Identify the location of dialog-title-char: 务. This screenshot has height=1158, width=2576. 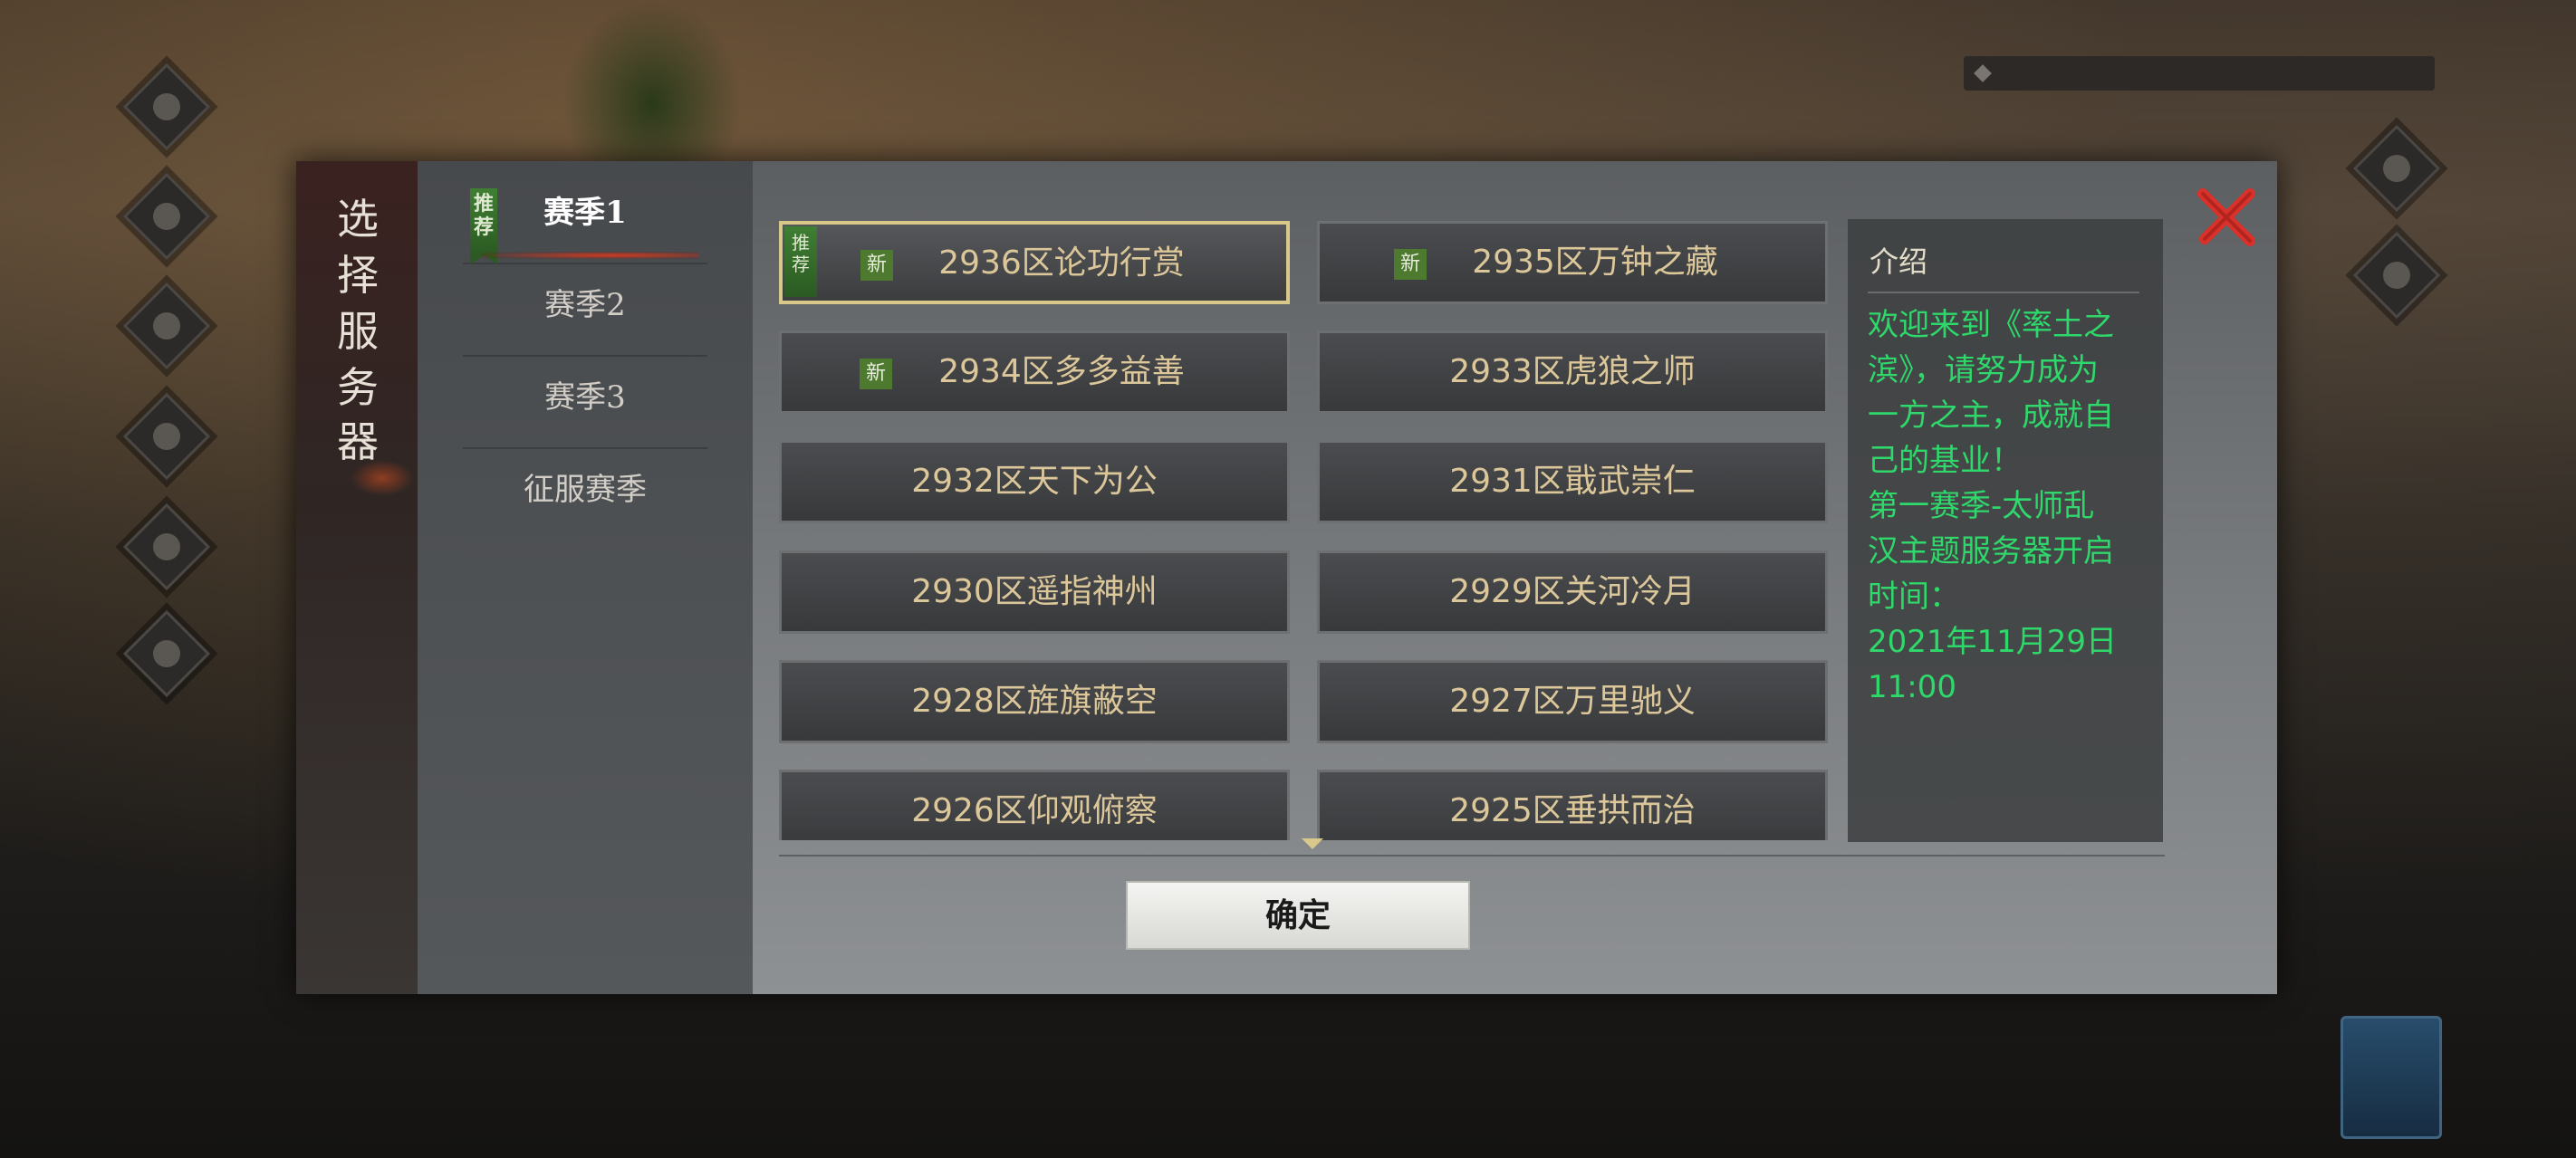
(358, 388).